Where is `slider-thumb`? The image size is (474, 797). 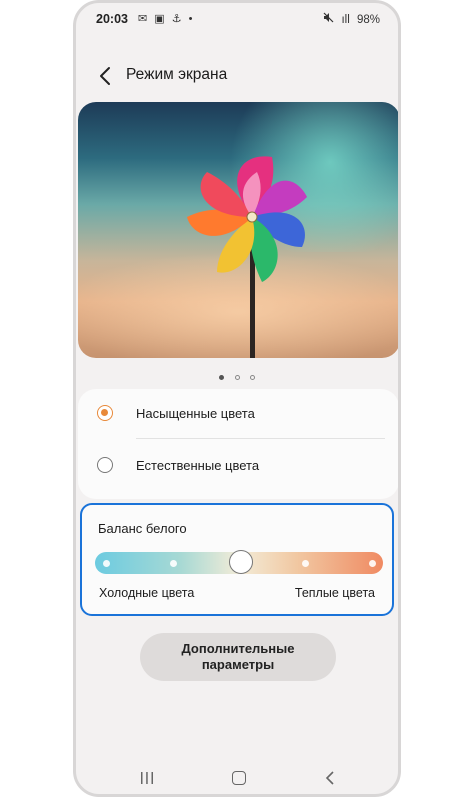 slider-thumb is located at coordinates (241, 562).